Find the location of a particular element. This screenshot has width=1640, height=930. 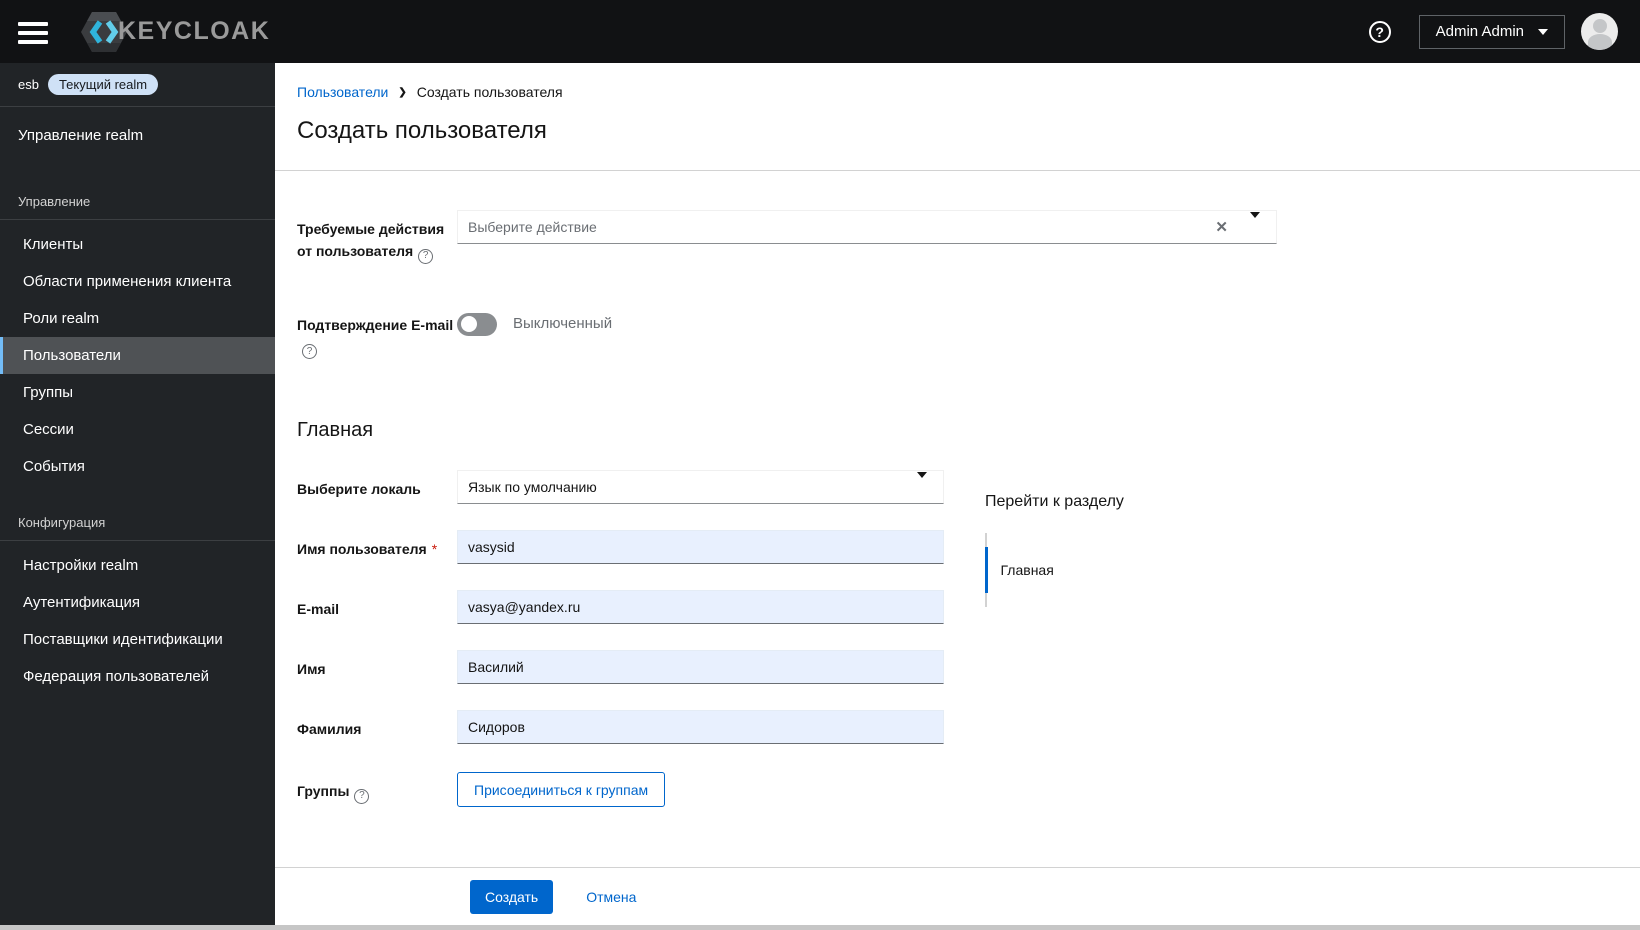

form-actions-footer: Создать Отмена is located at coordinates (957, 896).